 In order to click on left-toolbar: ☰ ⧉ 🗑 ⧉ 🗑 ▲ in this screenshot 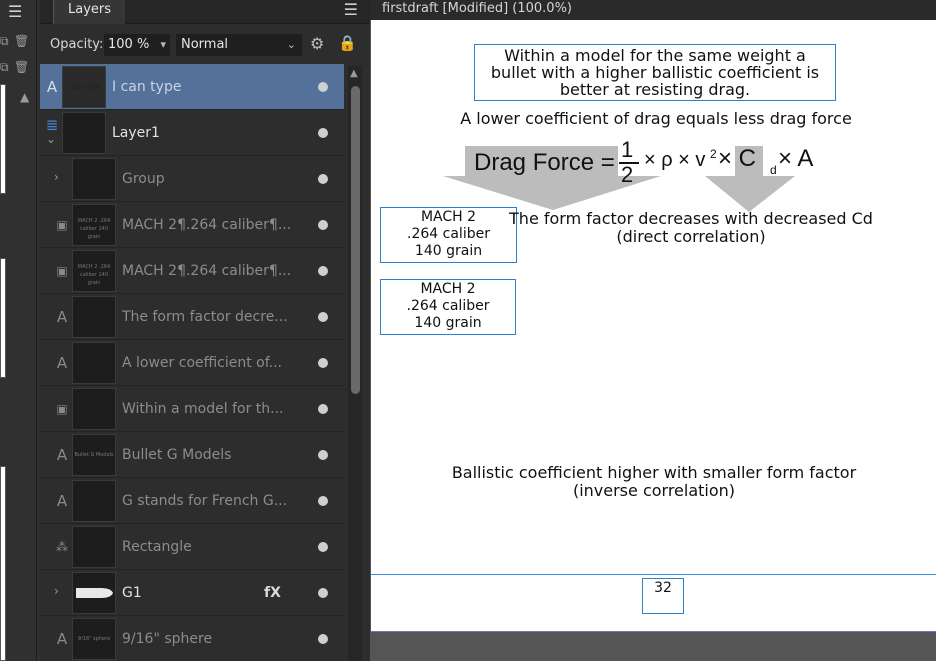, I will do `click(20, 330)`.